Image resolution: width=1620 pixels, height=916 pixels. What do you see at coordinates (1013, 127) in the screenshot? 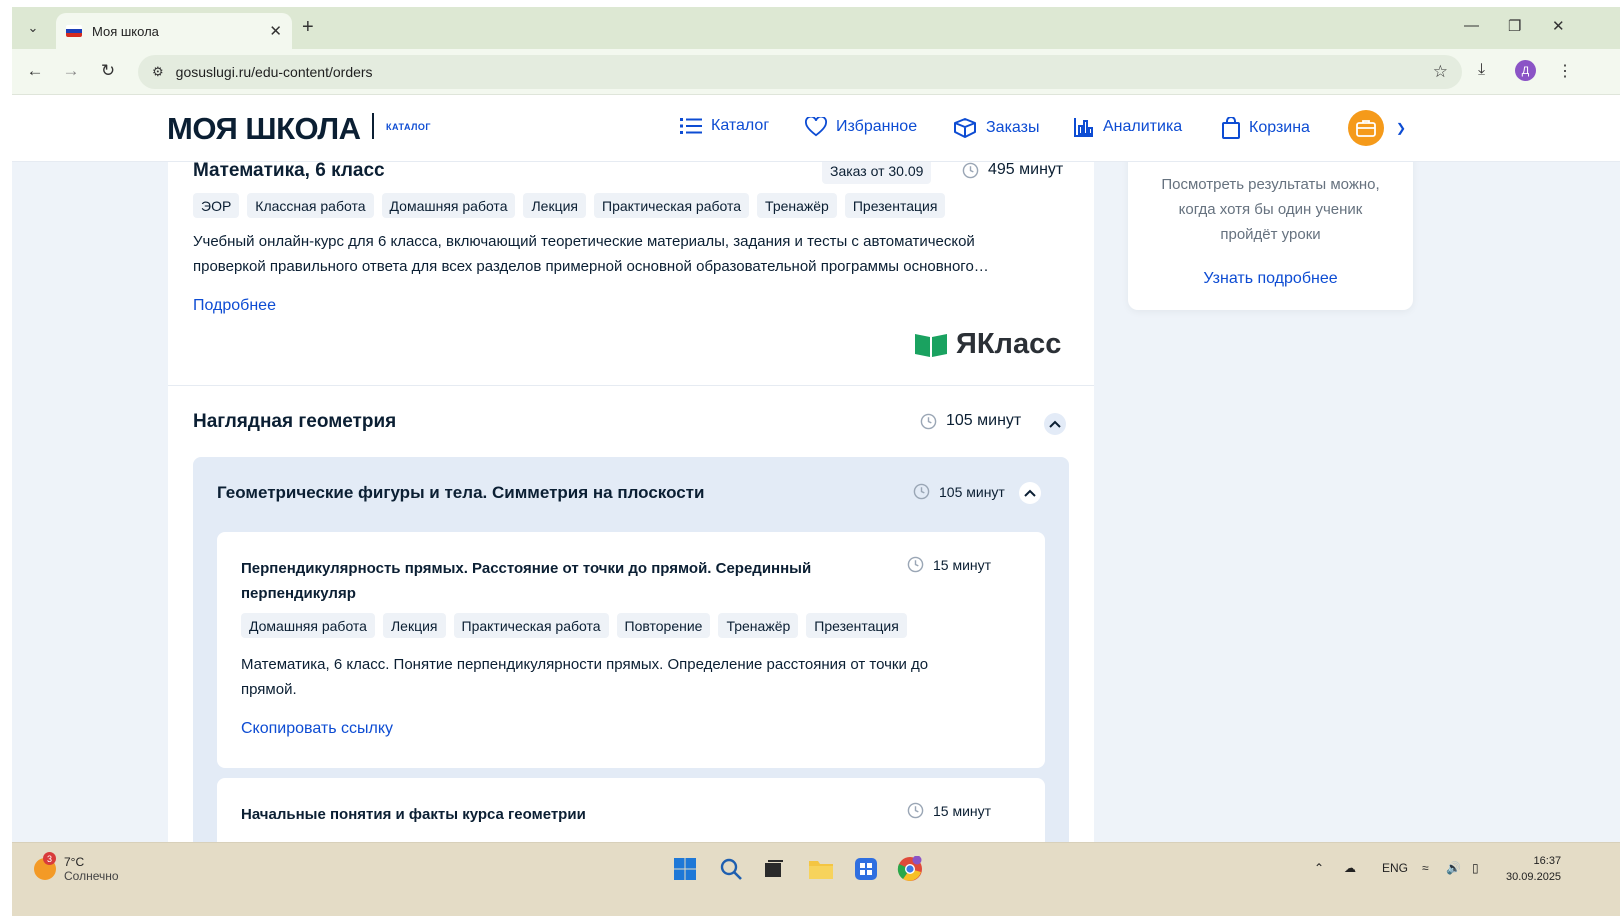
I see `nav-orders-label: Заказы` at bounding box center [1013, 127].